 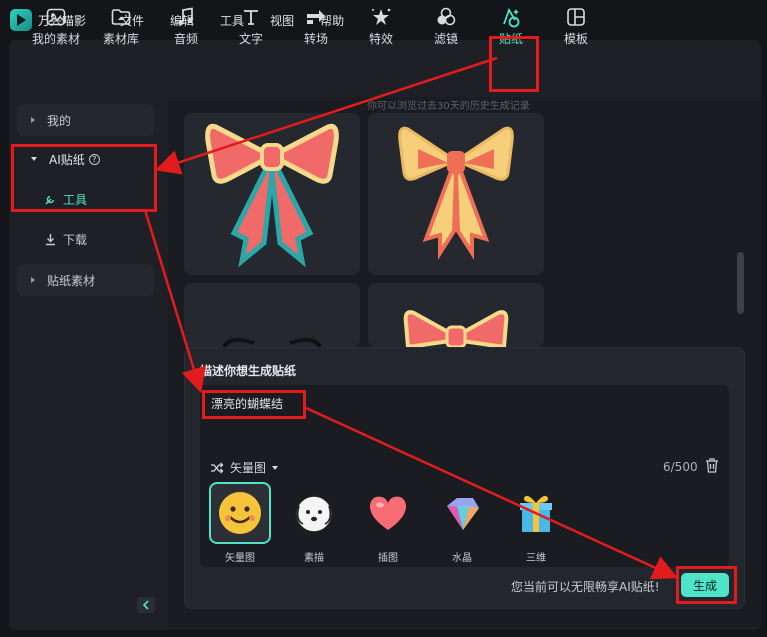 What do you see at coordinates (56, 17) in the screenshot?
I see `my-media-icon` at bounding box center [56, 17].